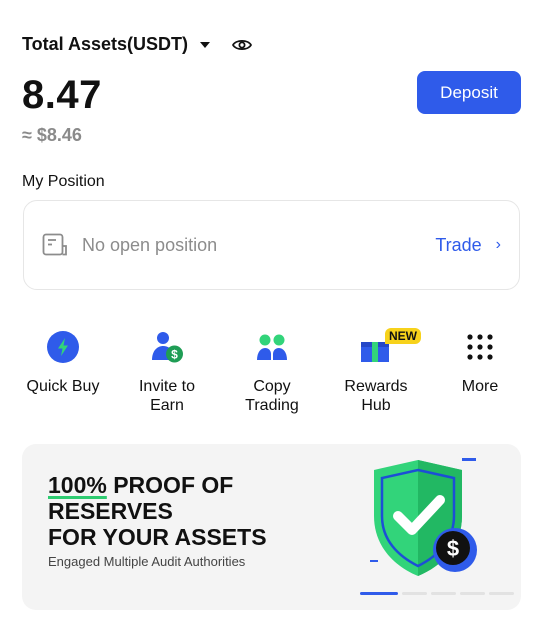 The image size is (543, 625). Describe the element at coordinates (480, 363) in the screenshot. I see `more-button: More` at that location.